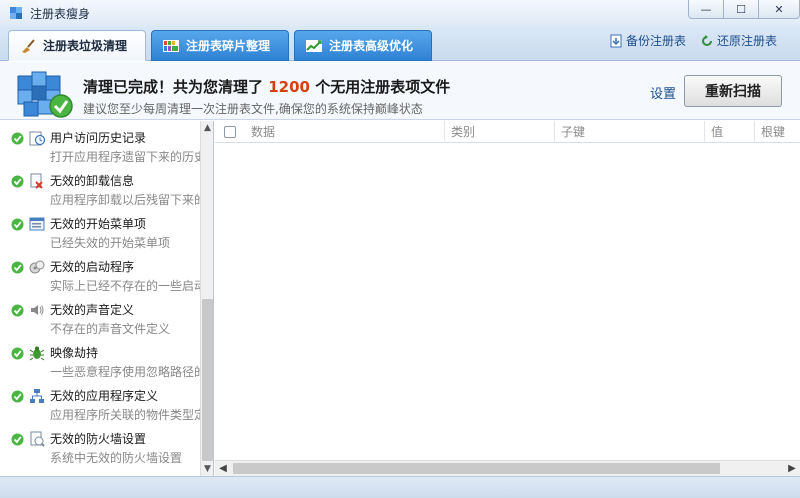 Image resolution: width=800 pixels, height=498 pixels. I want to click on app-icon, so click(16, 13).